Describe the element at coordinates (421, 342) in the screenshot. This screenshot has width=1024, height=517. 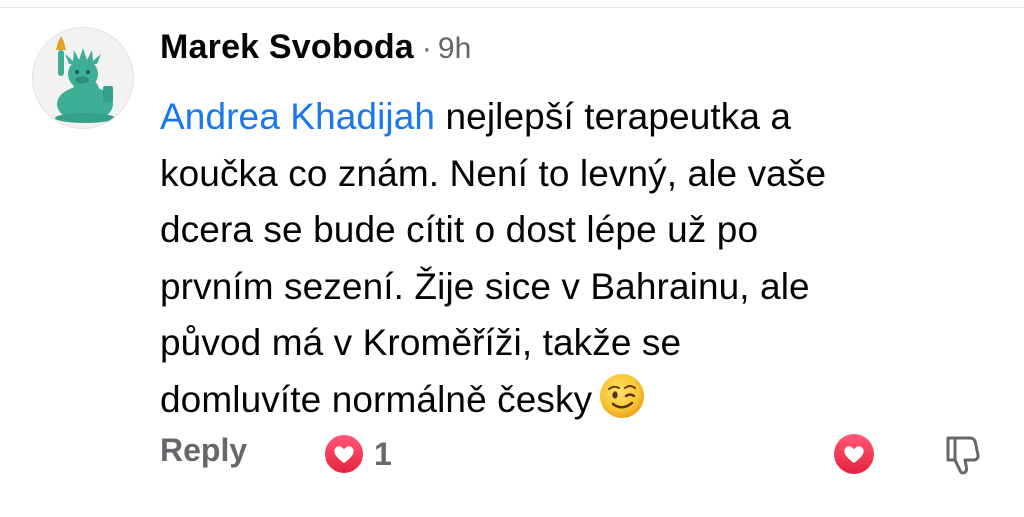
I see `comment-line: původ má v Kroměříži, takže se` at that location.